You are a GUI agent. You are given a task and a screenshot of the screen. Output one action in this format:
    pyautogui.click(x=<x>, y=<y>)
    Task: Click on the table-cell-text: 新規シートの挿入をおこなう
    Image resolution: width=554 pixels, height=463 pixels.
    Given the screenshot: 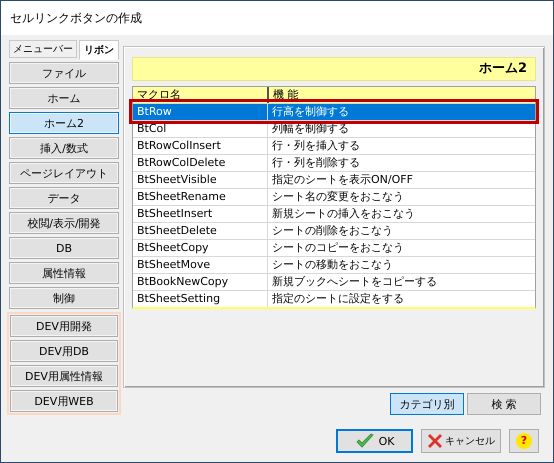 What is the action you would take?
    pyautogui.click(x=343, y=214)
    